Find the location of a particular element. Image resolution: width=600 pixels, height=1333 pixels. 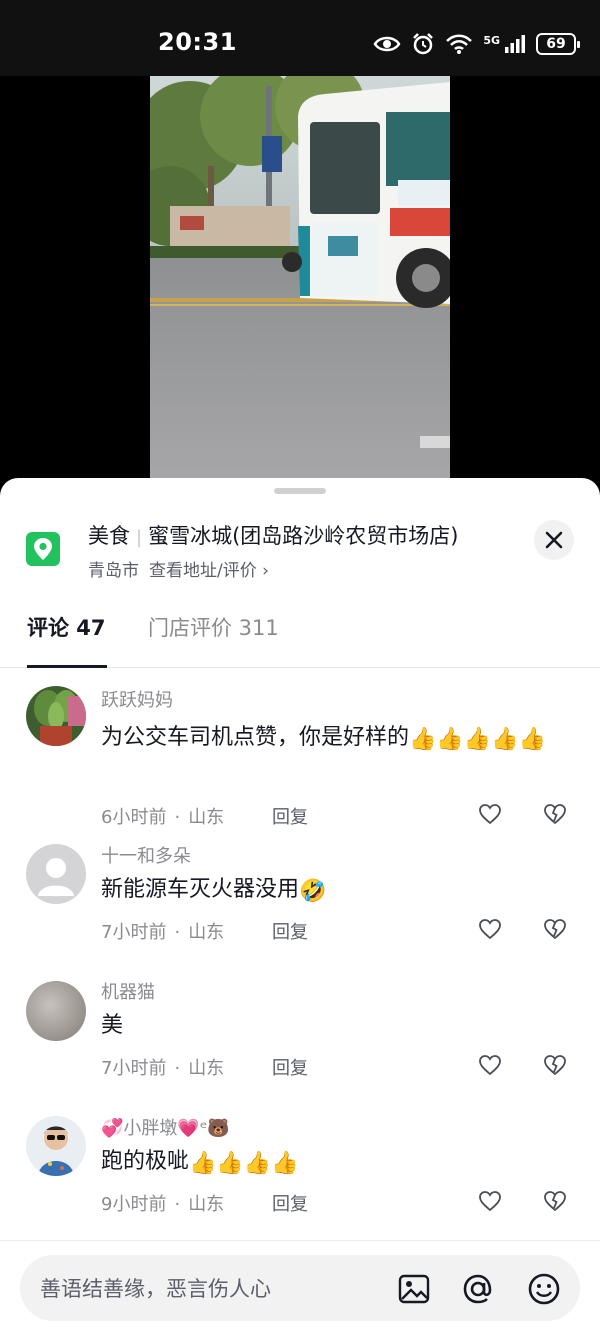

username-text: 小胖墩 is located at coordinates (150, 1128).